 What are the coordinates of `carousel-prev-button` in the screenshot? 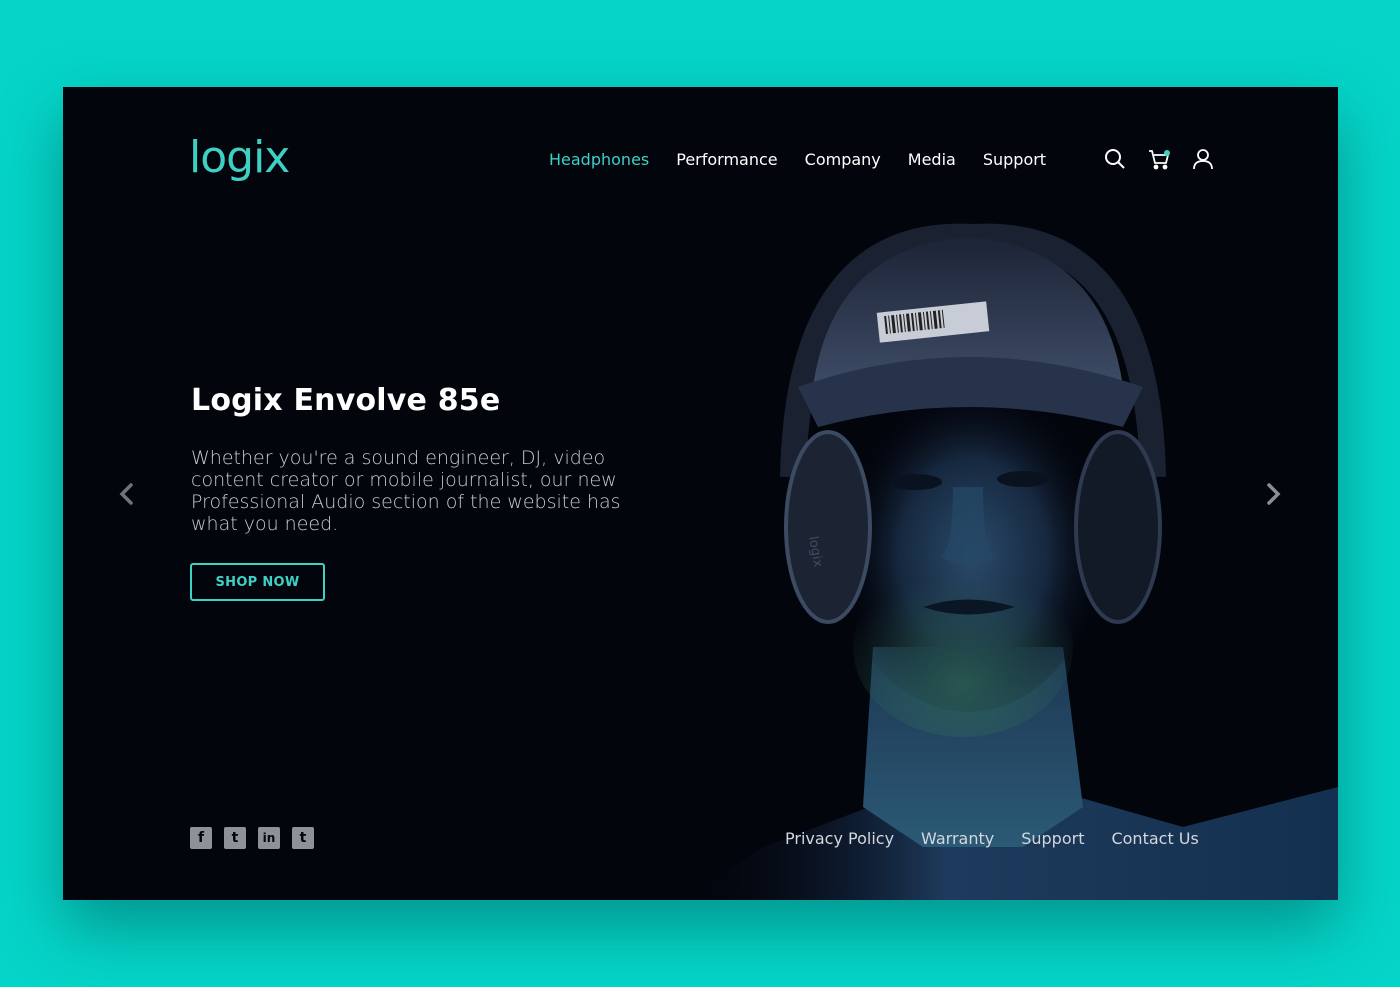 It's located at (127, 494).